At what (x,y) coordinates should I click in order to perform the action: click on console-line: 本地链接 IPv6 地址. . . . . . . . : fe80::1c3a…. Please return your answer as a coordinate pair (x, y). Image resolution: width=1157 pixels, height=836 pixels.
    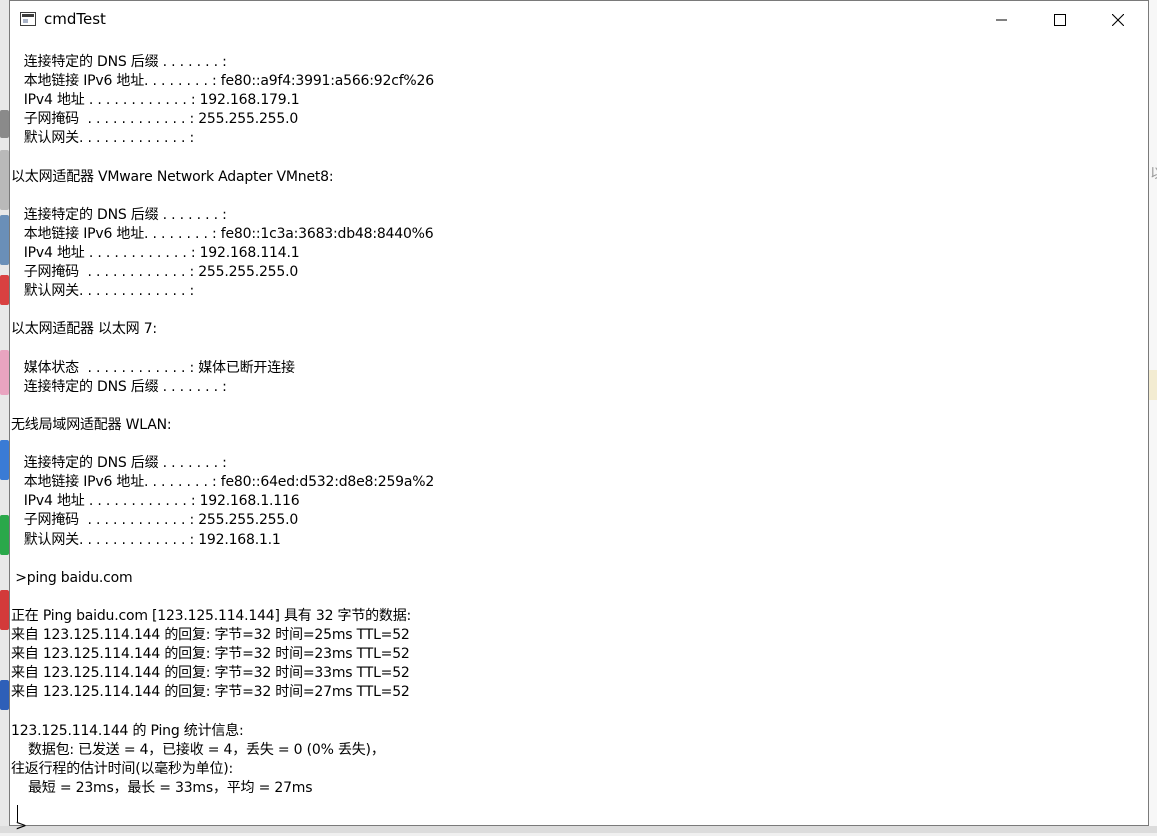
    Looking at the image, I should click on (222, 233).